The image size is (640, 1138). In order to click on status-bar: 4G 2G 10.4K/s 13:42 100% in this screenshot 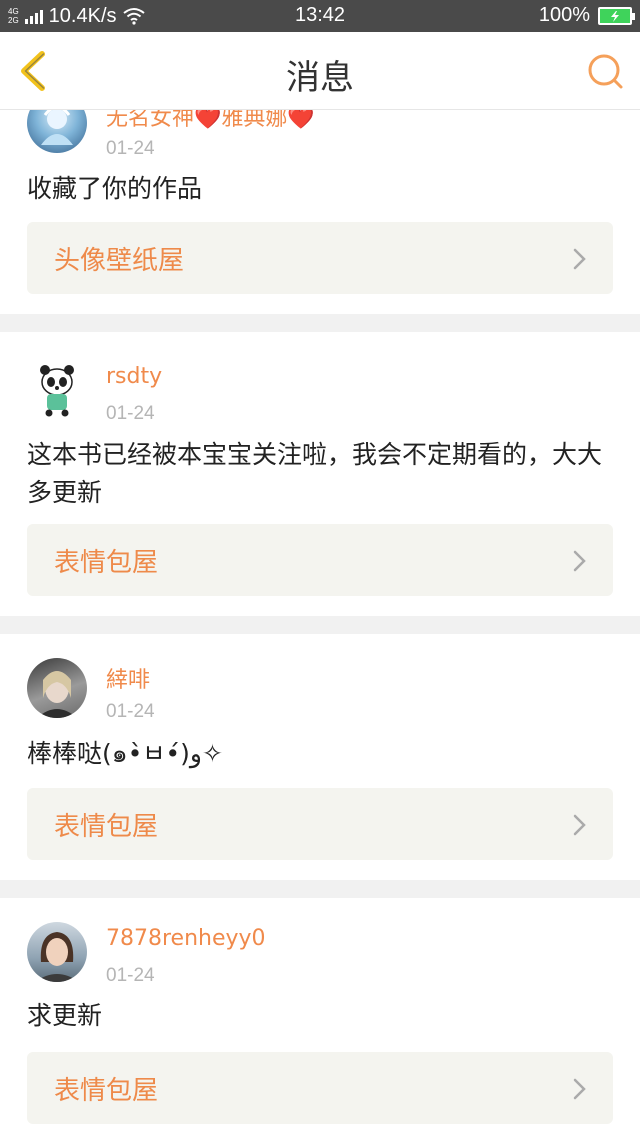, I will do `click(320, 16)`.